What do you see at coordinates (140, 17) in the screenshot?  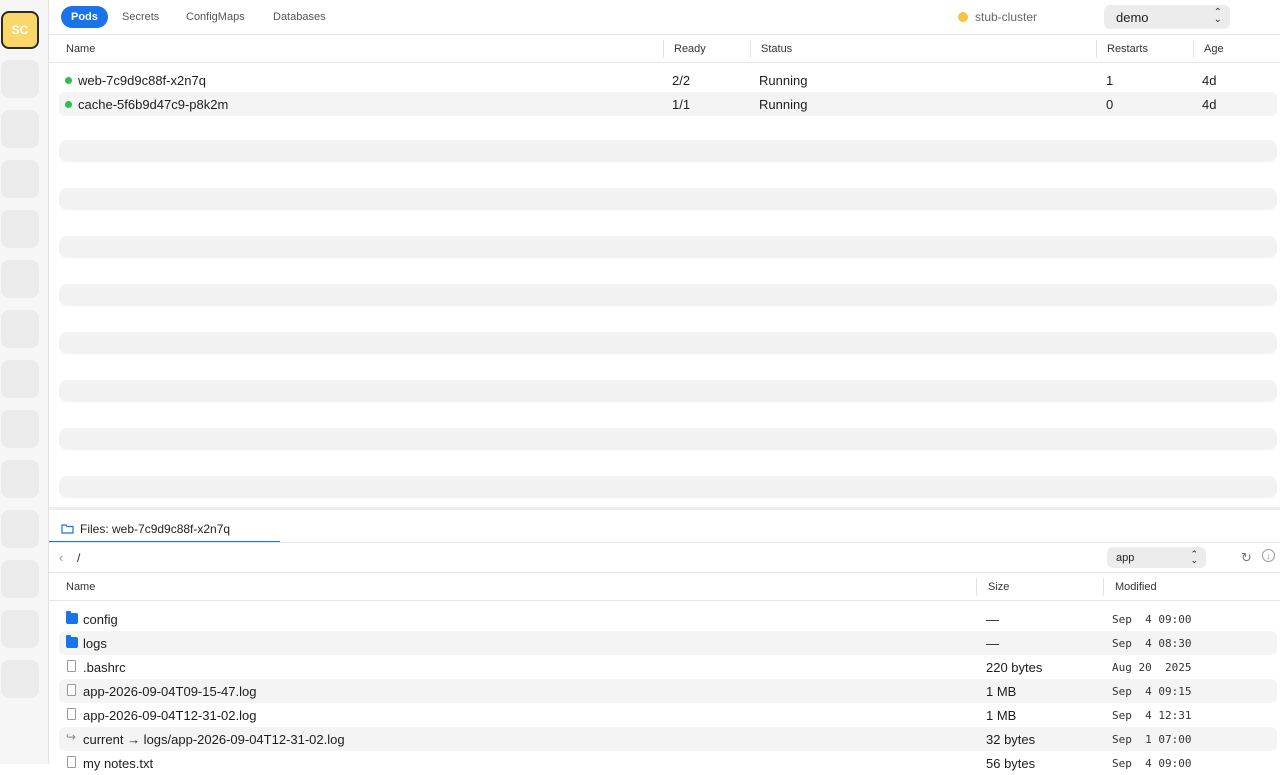 I see `tab-secrets: Secrets` at bounding box center [140, 17].